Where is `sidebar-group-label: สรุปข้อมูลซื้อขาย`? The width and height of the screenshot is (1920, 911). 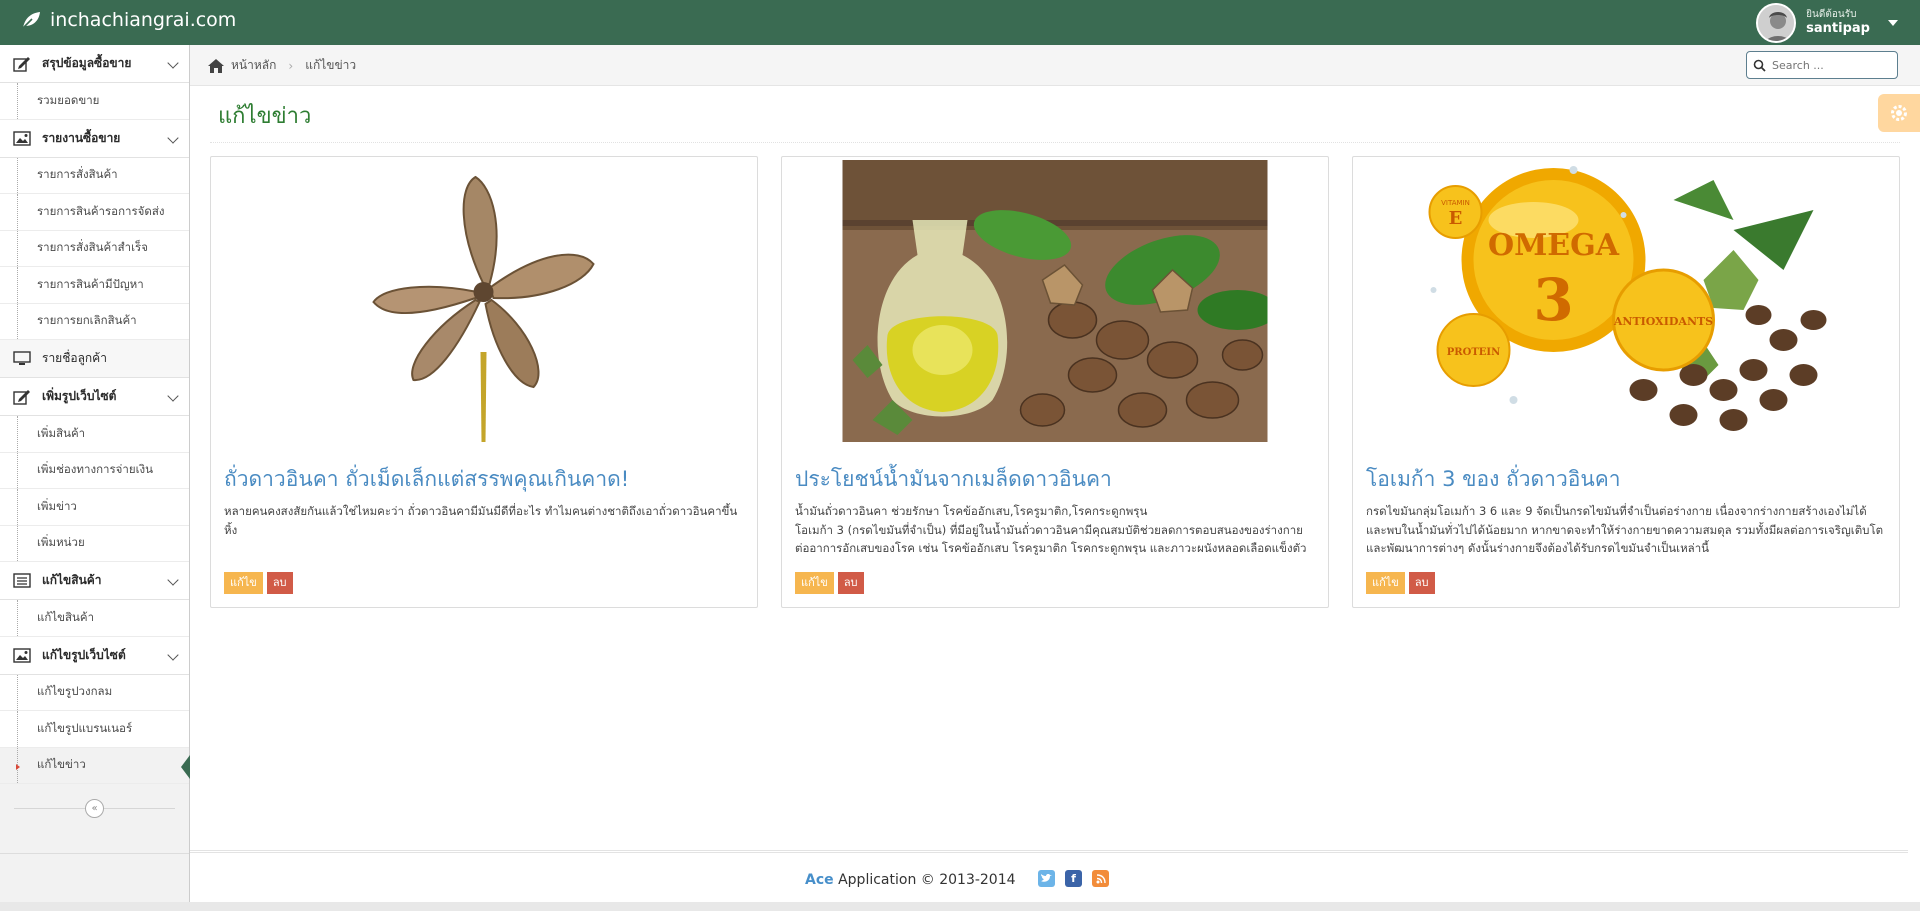 sidebar-group-label: สรุปข้อมูลซื้อขาย is located at coordinates (87, 63).